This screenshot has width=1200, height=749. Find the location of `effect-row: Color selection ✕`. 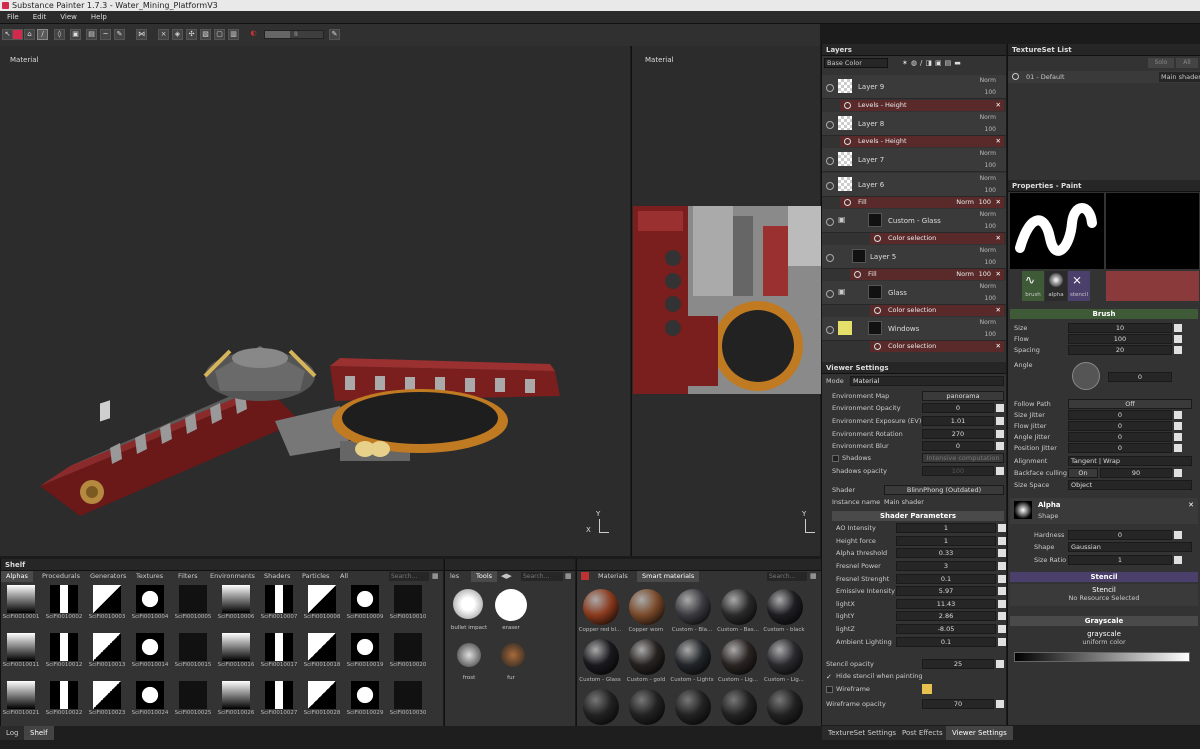

effect-row: Color selection ✕ is located at coordinates (937, 346).